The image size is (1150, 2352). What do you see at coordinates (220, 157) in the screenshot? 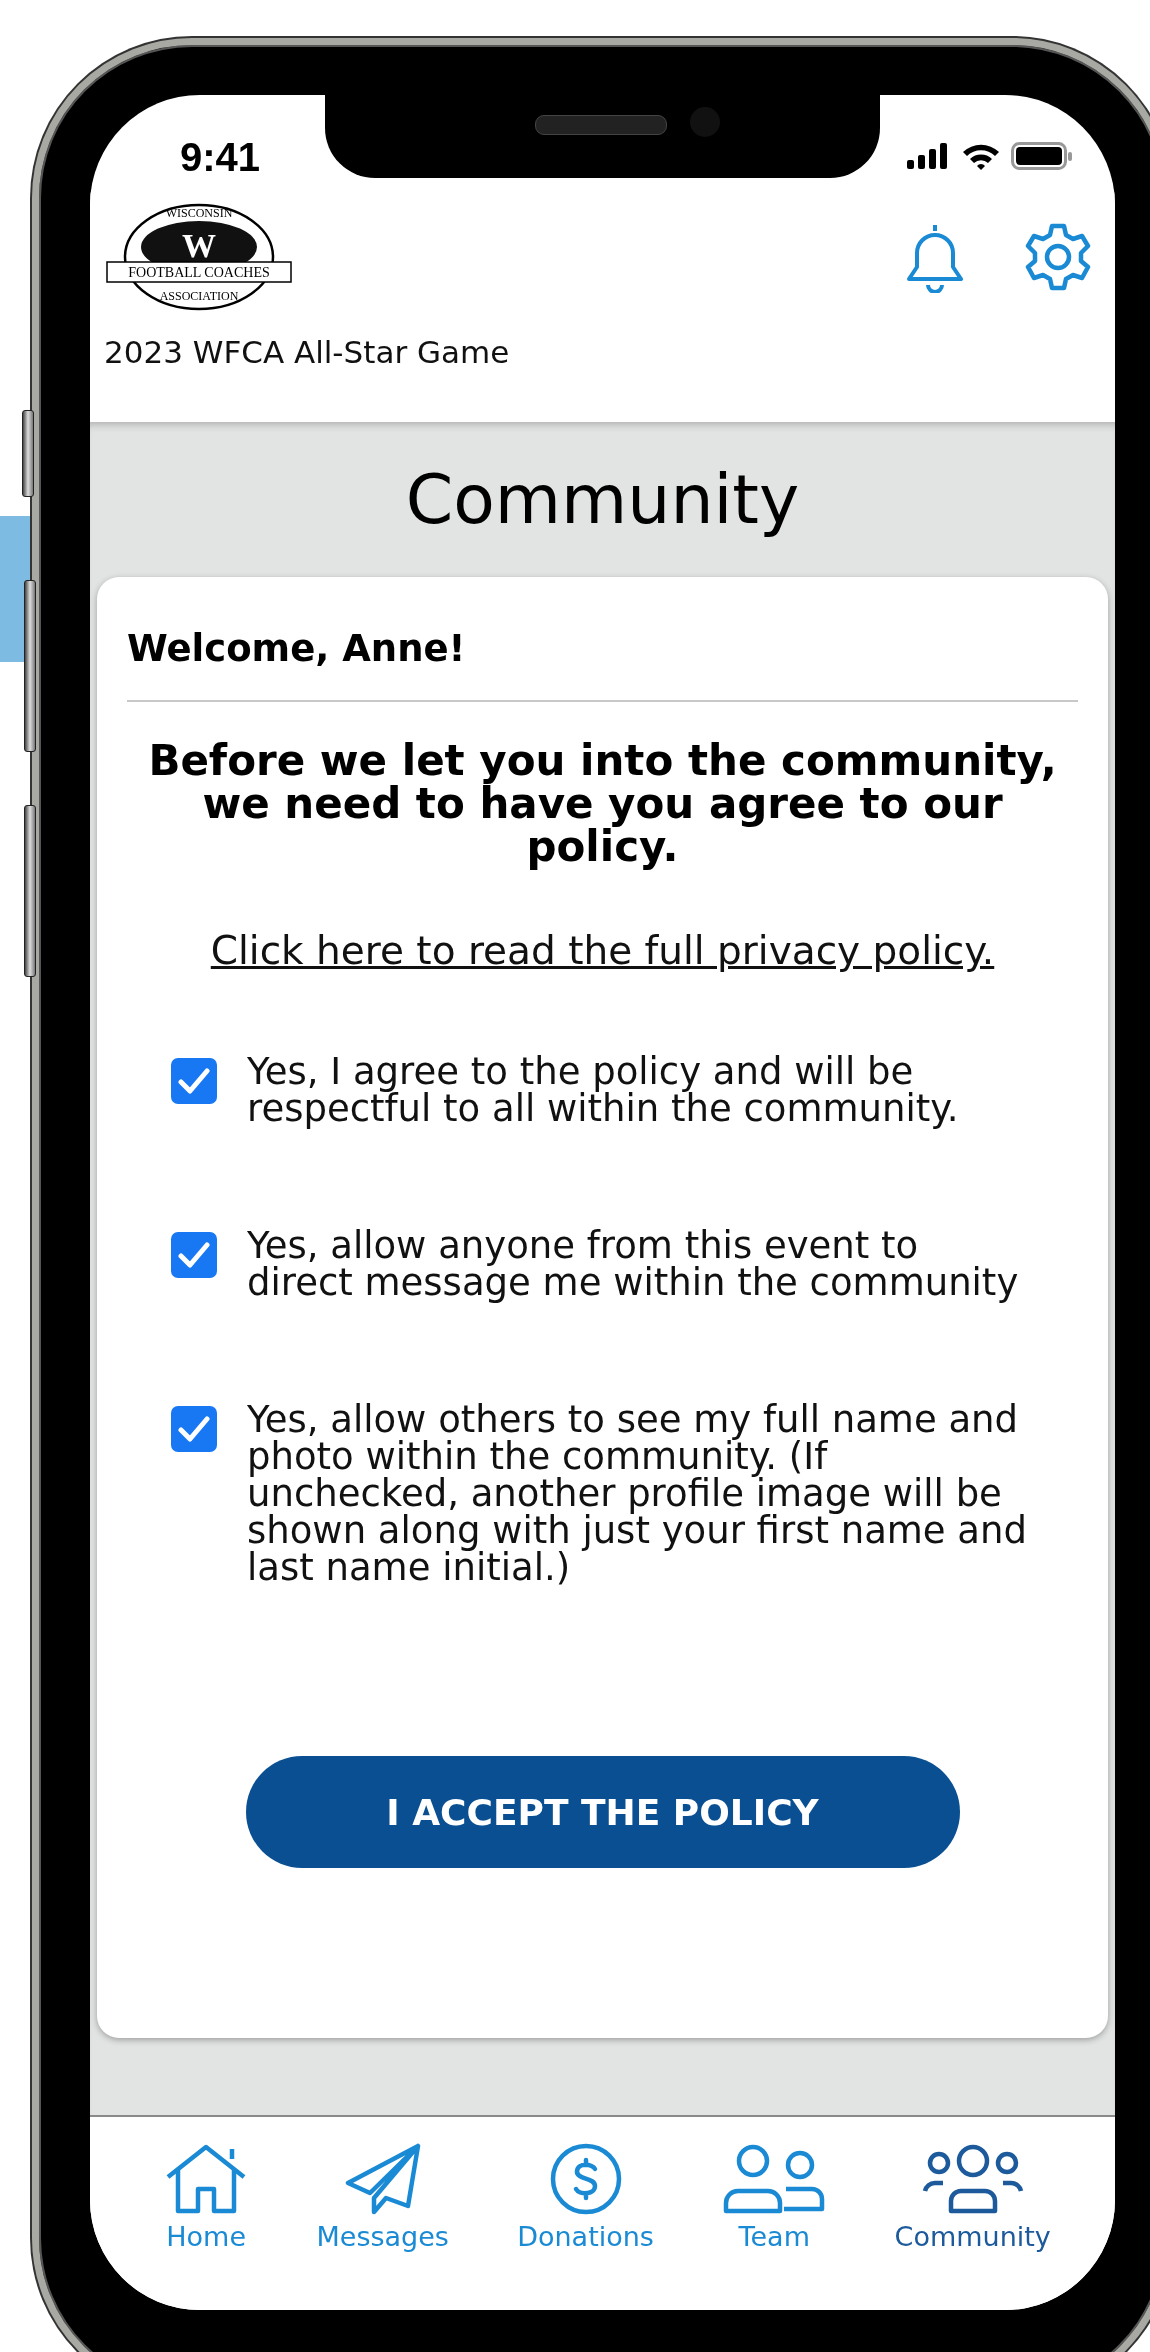
I see `status-time: 9:41` at bounding box center [220, 157].